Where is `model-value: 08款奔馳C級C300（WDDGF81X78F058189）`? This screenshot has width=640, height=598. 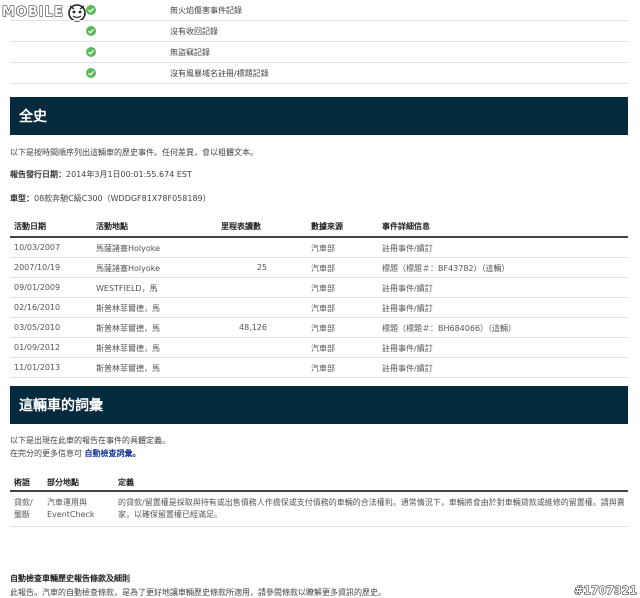
model-value: 08款奔馳C級C300（WDDGF81X78F058189） is located at coordinates (122, 198).